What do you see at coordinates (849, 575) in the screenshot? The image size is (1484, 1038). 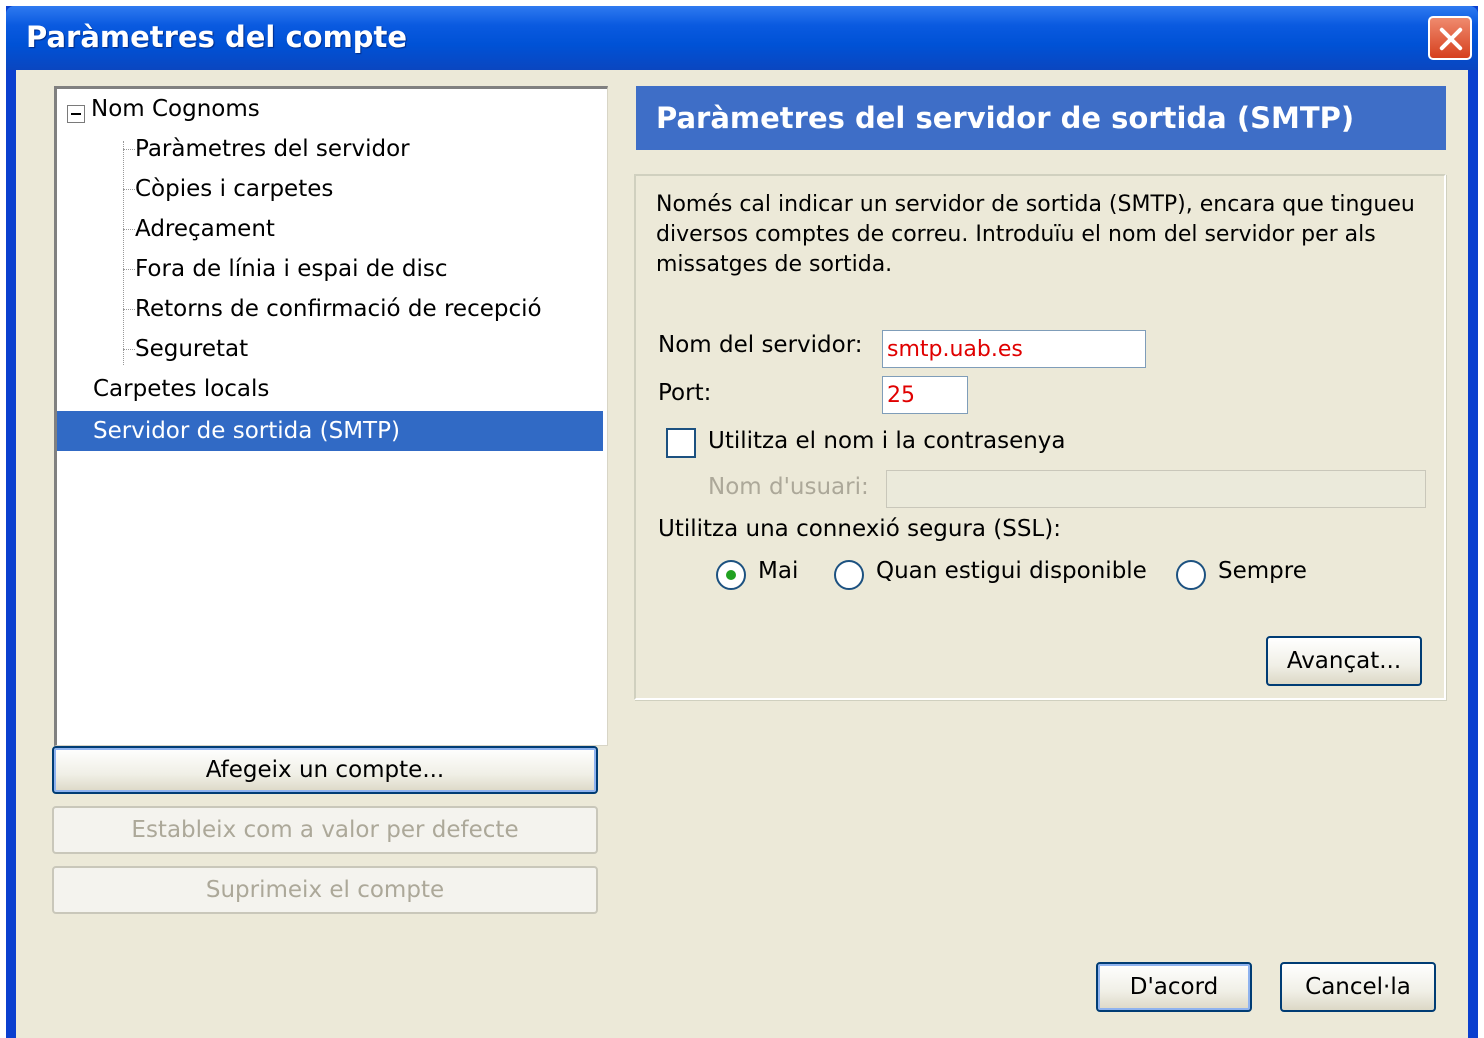 I see `ssl-when-available-radio` at bounding box center [849, 575].